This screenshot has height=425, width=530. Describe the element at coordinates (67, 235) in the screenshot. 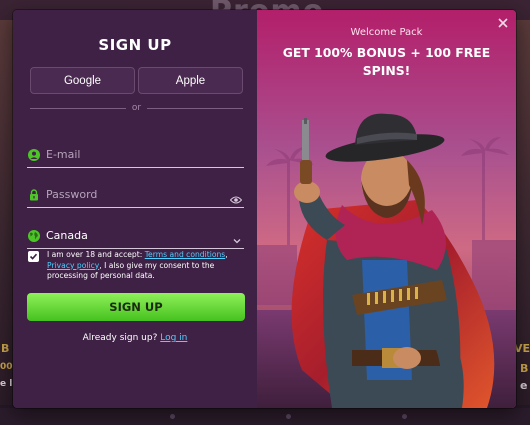

I see `country-value: Canada` at that location.